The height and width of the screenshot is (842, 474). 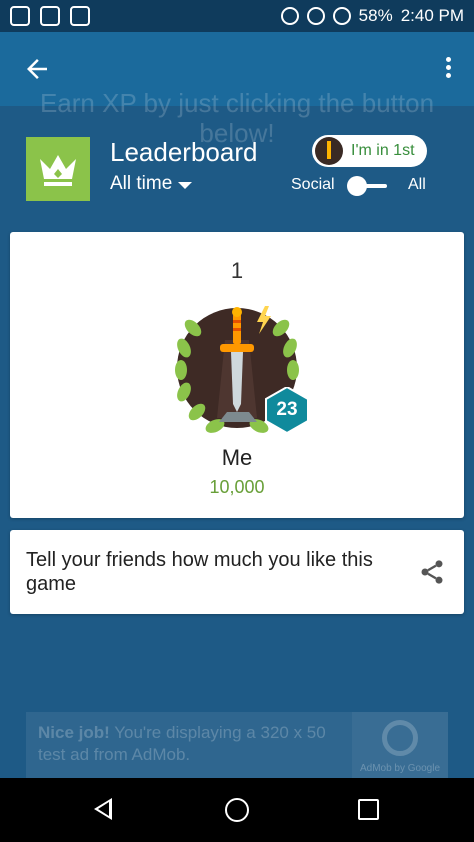 I want to click on admob-icon, so click(x=400, y=738).